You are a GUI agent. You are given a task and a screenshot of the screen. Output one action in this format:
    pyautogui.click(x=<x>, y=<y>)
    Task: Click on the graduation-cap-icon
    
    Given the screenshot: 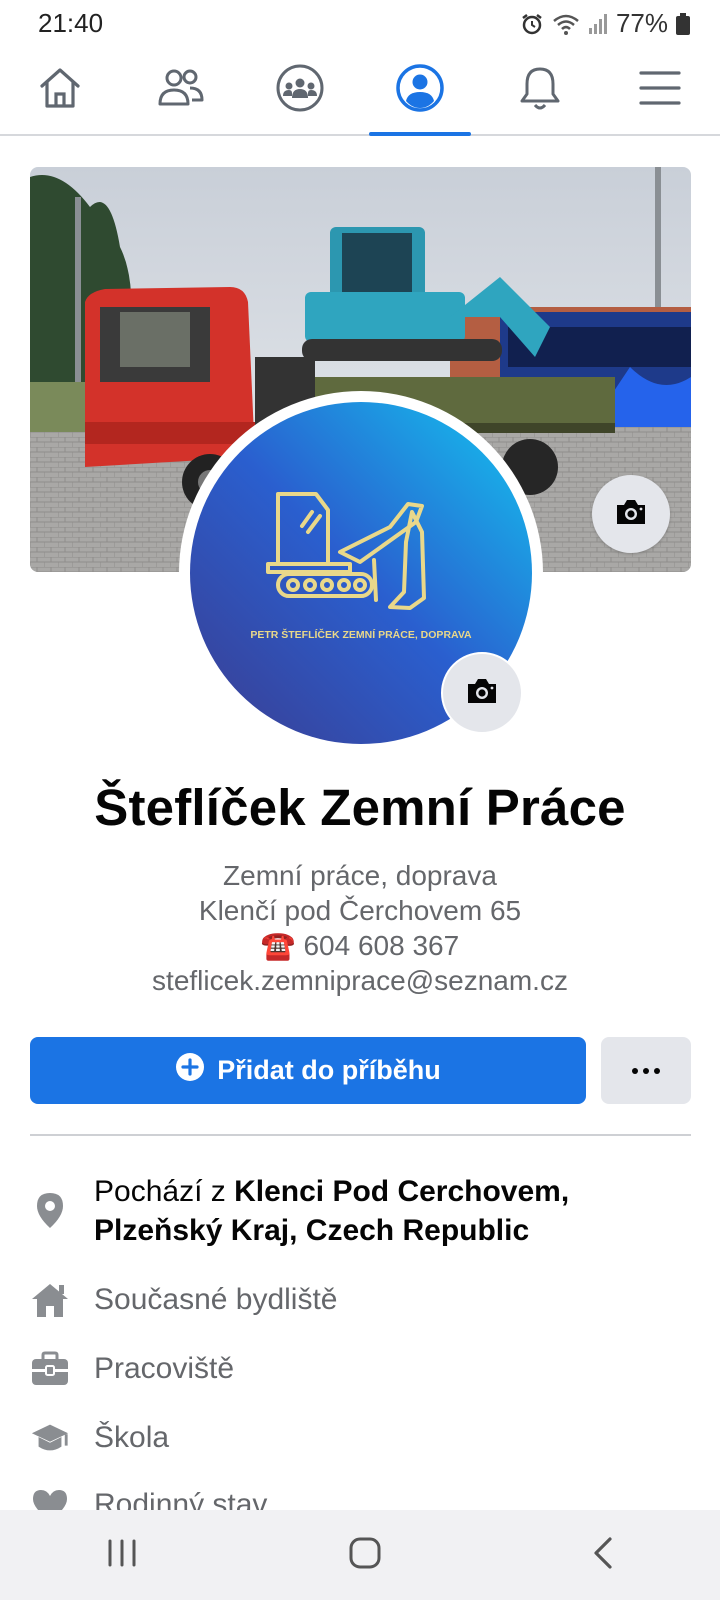 What is the action you would take?
    pyautogui.click(x=50, y=1438)
    